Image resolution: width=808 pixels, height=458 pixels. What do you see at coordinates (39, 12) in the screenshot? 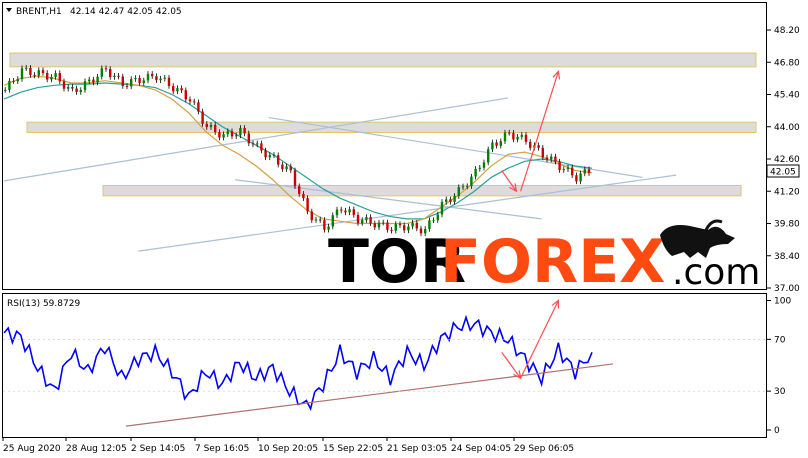
I see `symbol-title: BRENT,H1` at bounding box center [39, 12].